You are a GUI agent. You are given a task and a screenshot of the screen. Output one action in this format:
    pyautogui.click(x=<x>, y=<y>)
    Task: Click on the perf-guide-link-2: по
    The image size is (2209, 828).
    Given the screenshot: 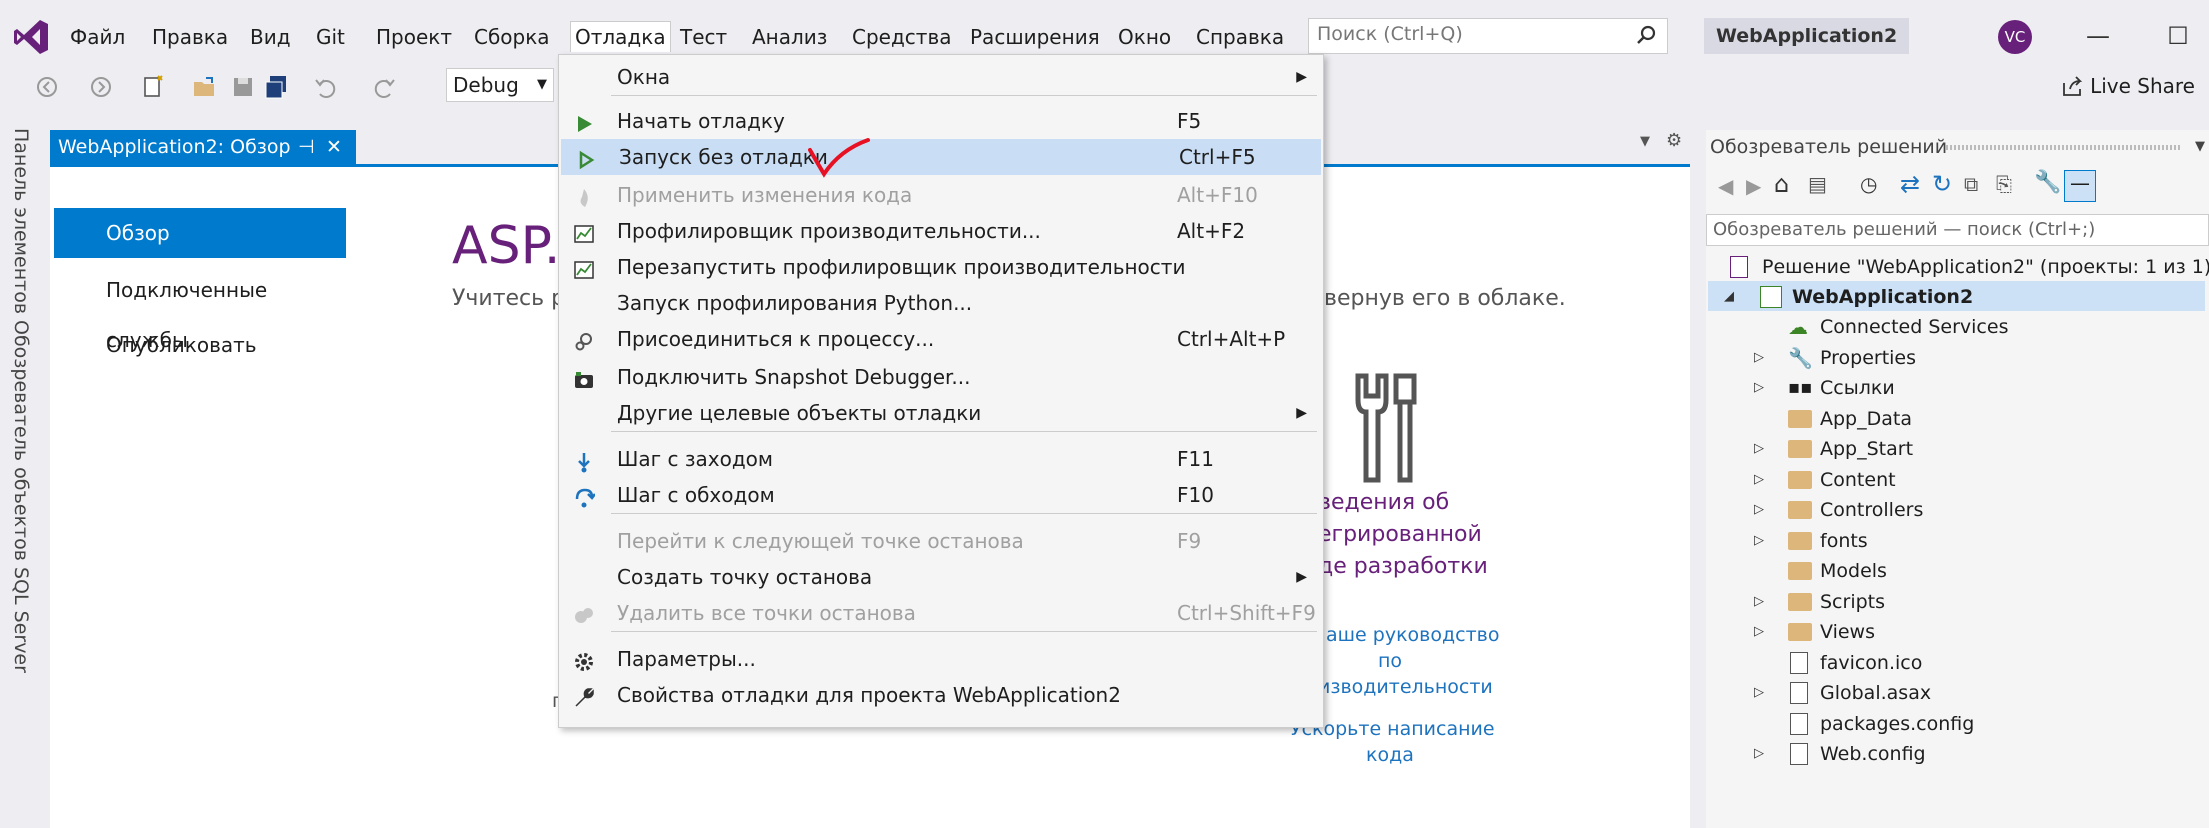 What is the action you would take?
    pyautogui.click(x=1390, y=661)
    